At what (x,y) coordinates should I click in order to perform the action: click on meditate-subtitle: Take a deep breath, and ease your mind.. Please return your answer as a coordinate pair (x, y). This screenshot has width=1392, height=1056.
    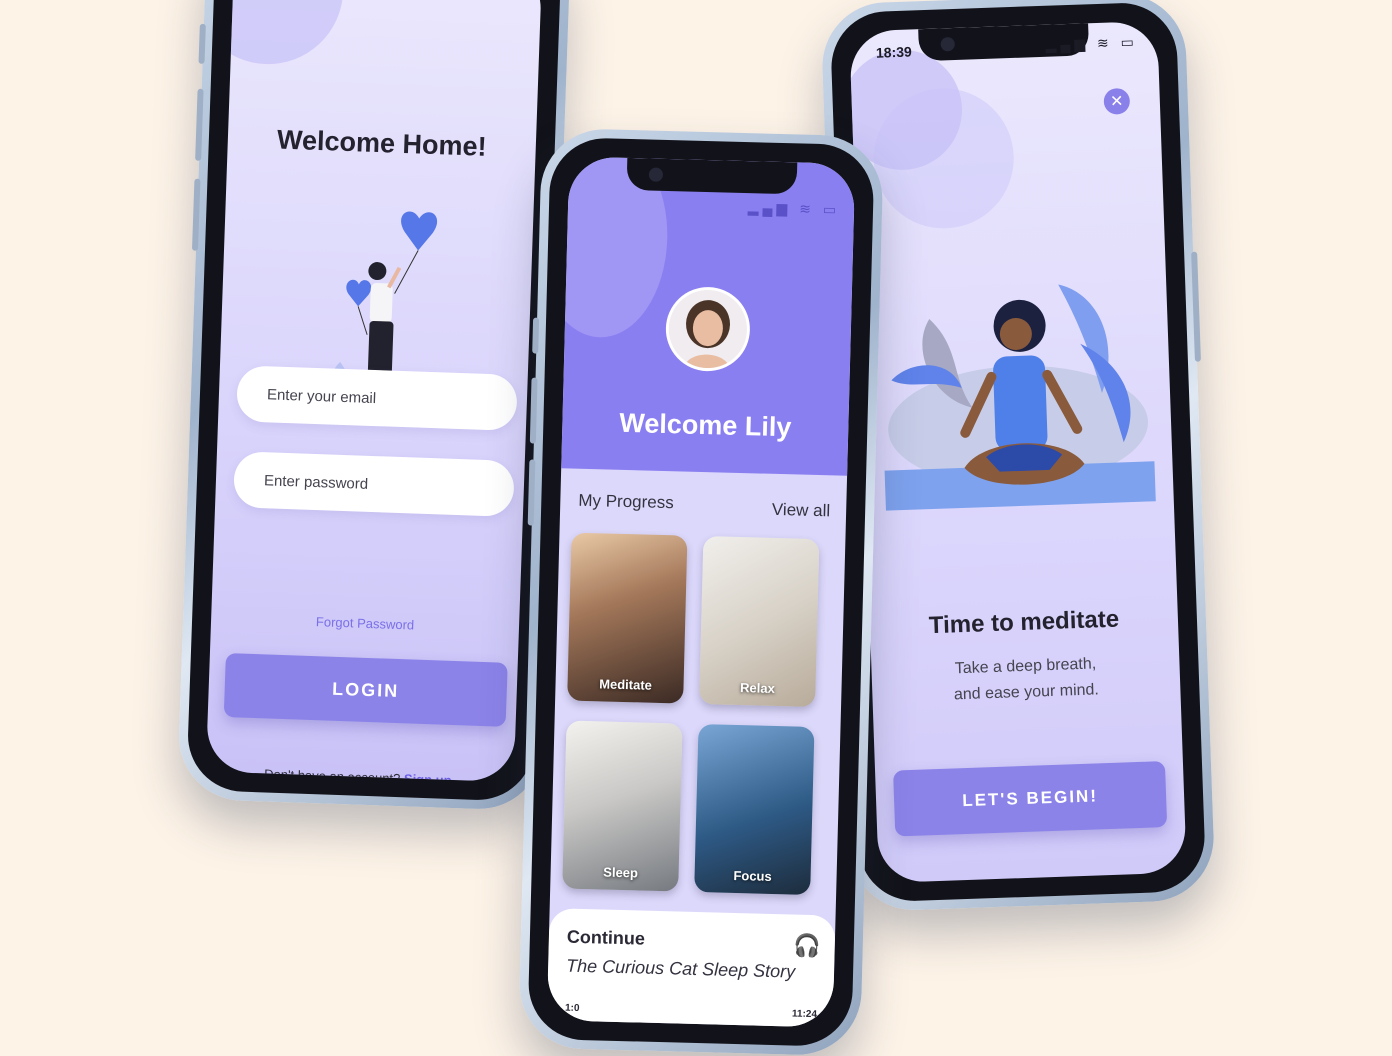
    Looking at the image, I should click on (1026, 680).